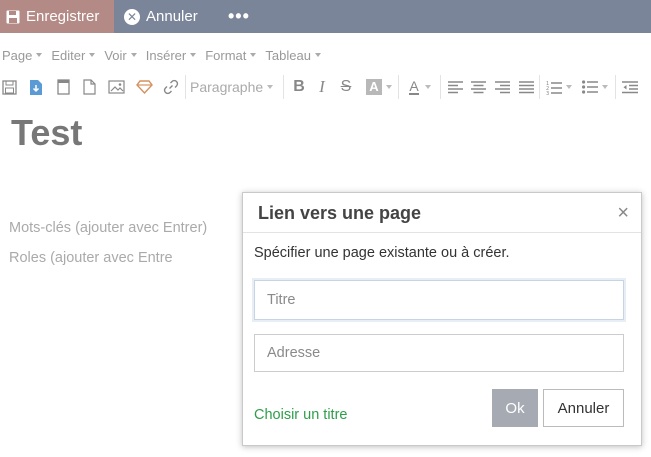 This screenshot has width=651, height=457. I want to click on choose-title-link: Choisir un titre, so click(300, 415).